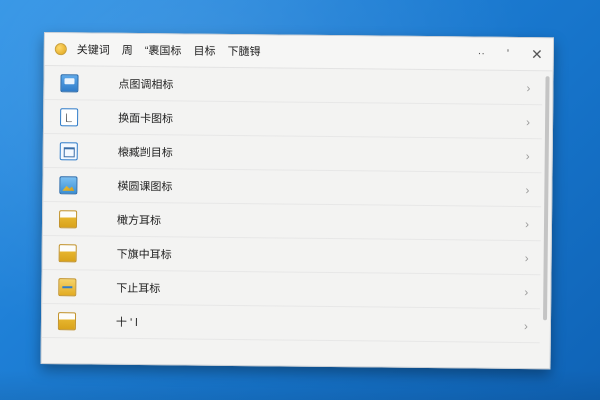 The image size is (600, 400). I want to click on window-controls: ·· ' ✕, so click(510, 54).